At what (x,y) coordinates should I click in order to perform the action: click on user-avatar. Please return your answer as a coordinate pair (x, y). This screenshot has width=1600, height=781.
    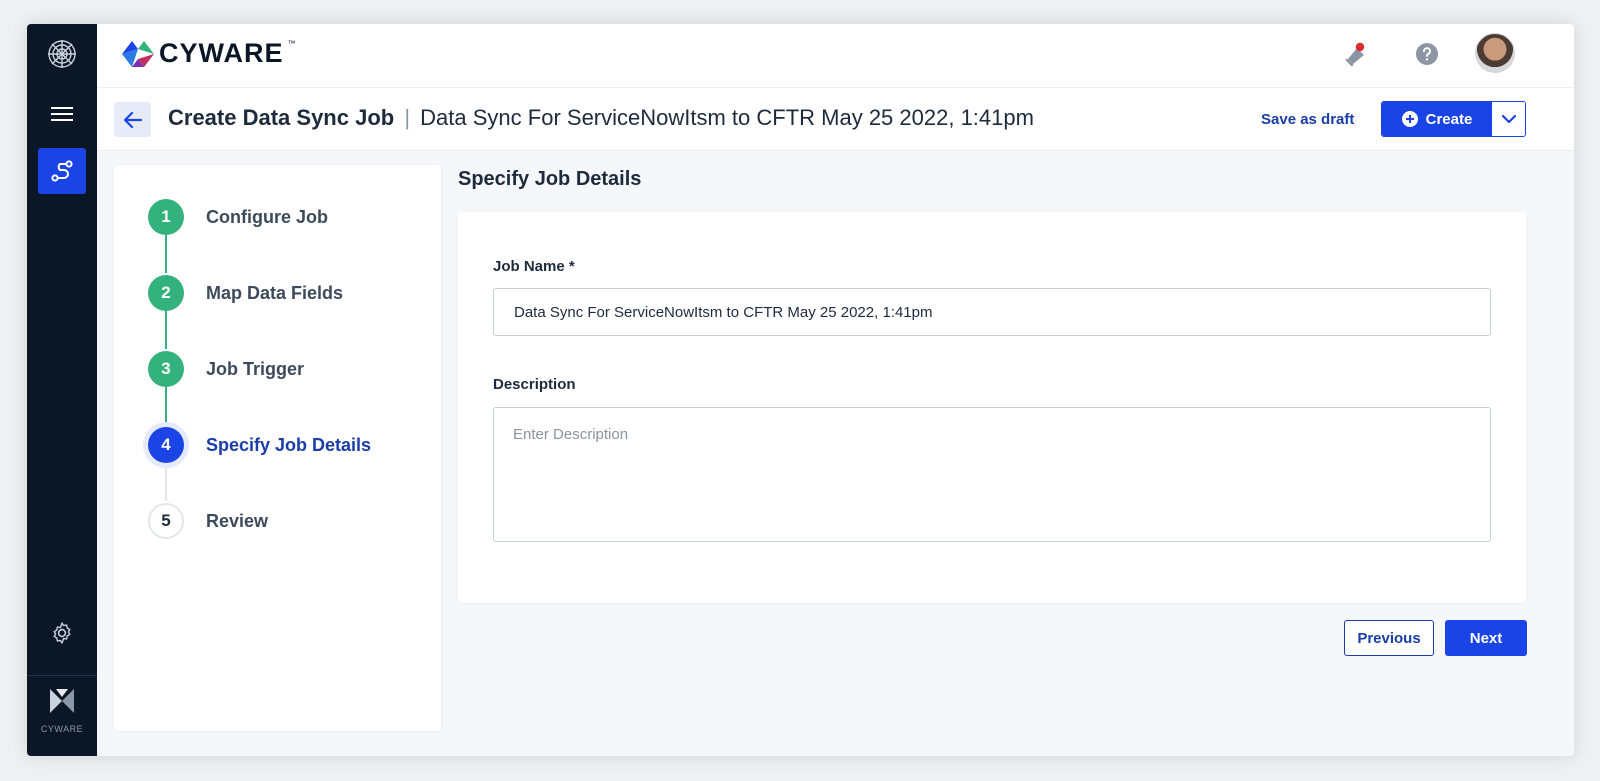
    Looking at the image, I should click on (1495, 53).